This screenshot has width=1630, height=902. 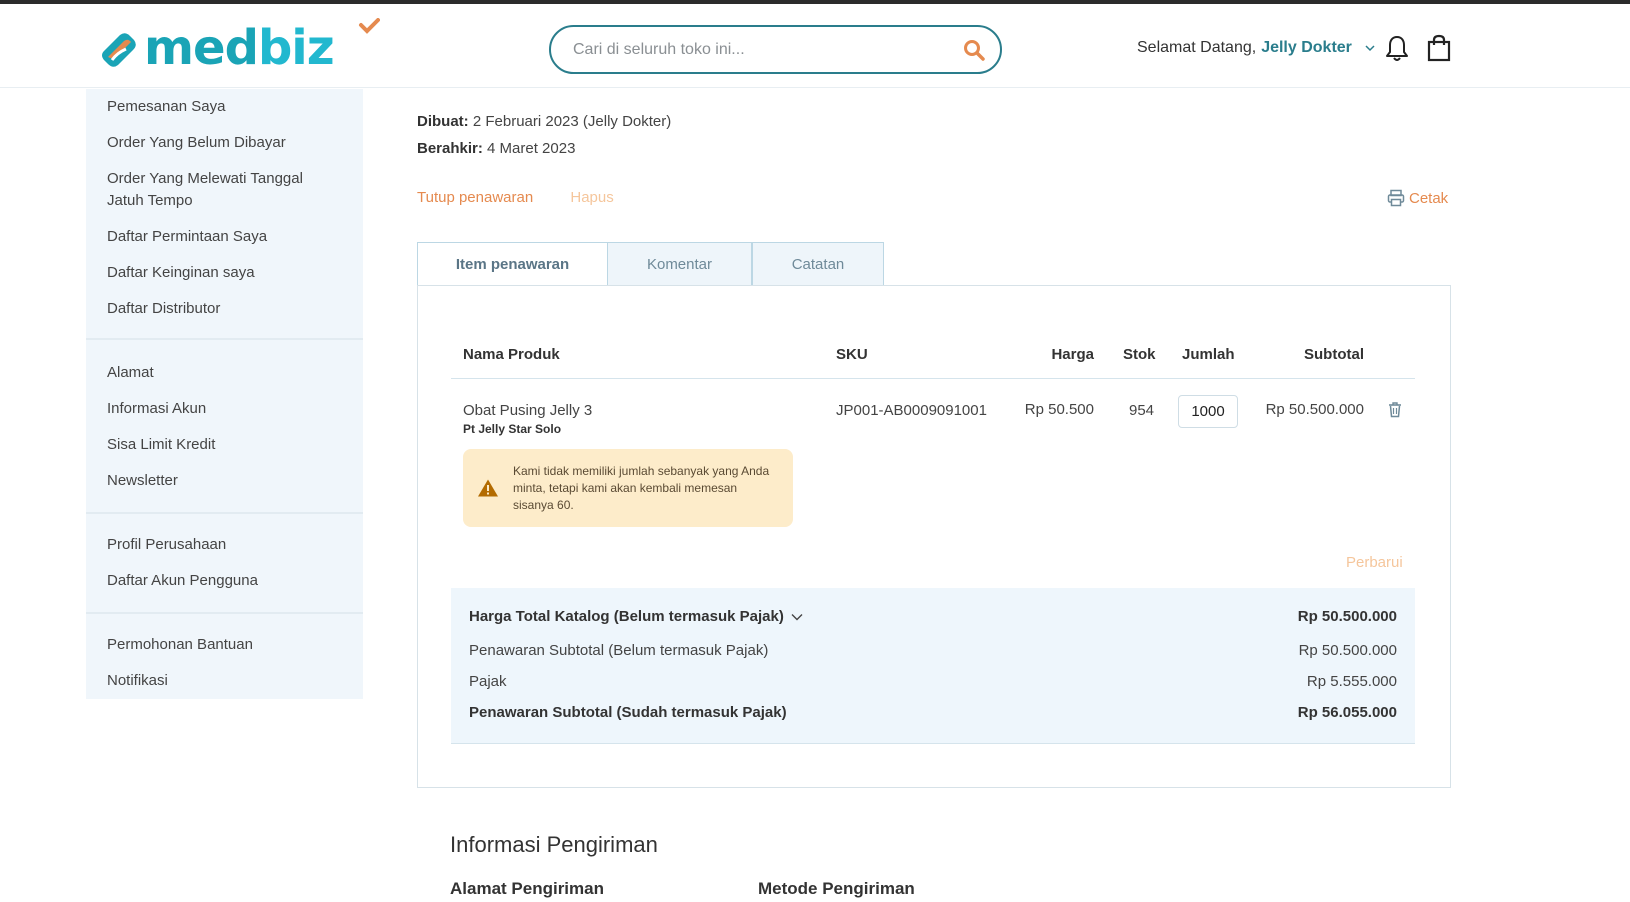 I want to click on created-label: Dibuat:, so click(x=443, y=121).